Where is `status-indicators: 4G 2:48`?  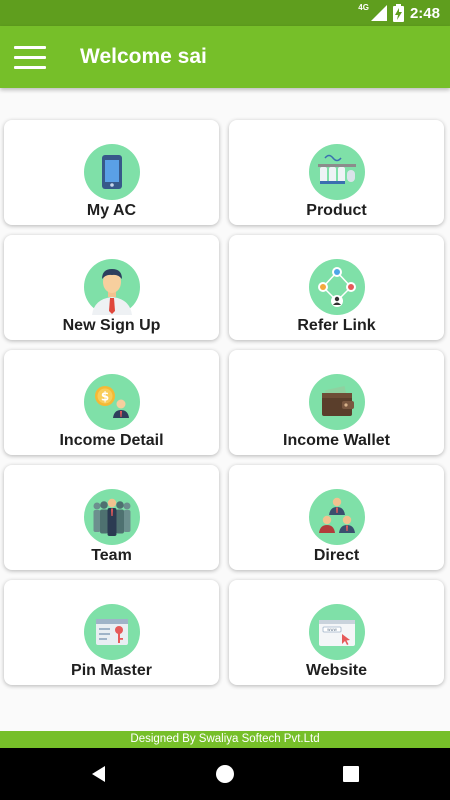 status-indicators: 4G 2:48 is located at coordinates (399, 13).